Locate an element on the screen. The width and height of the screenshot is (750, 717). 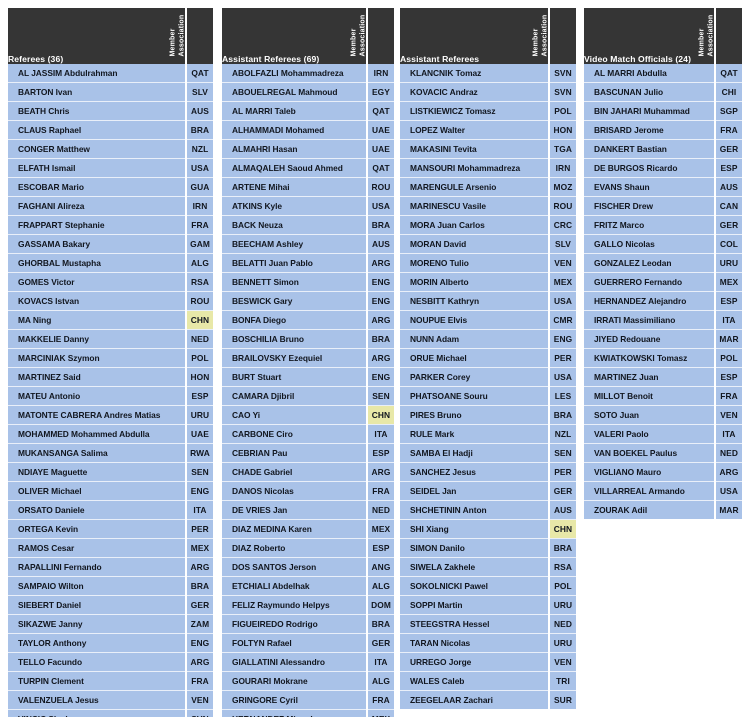
official-name: FRITZ Marco is located at coordinates (649, 225).